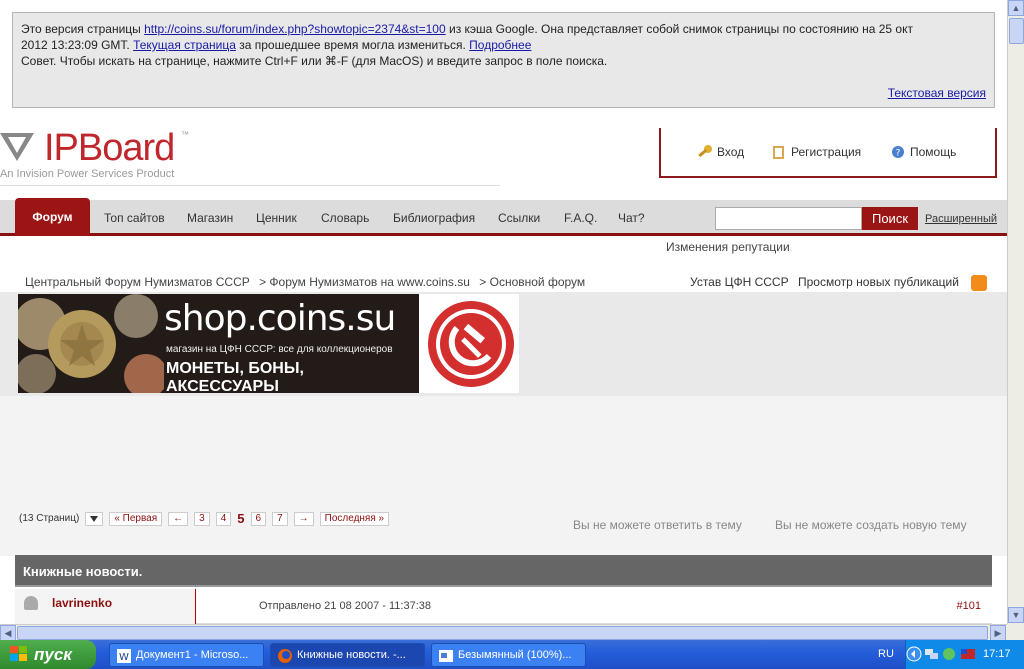  Describe the element at coordinates (303, 518) in the screenshot. I see `next-page-link: →` at that location.